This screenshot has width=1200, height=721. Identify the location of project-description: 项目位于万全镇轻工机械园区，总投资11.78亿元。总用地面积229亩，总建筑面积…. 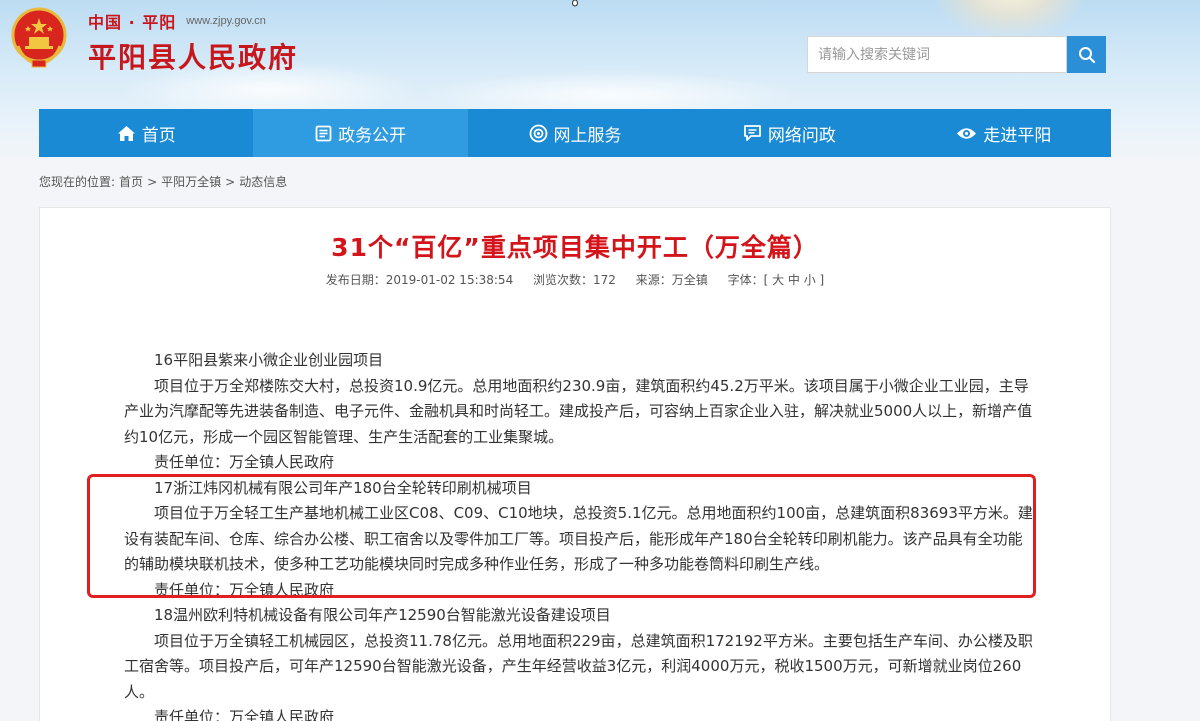
(578, 666).